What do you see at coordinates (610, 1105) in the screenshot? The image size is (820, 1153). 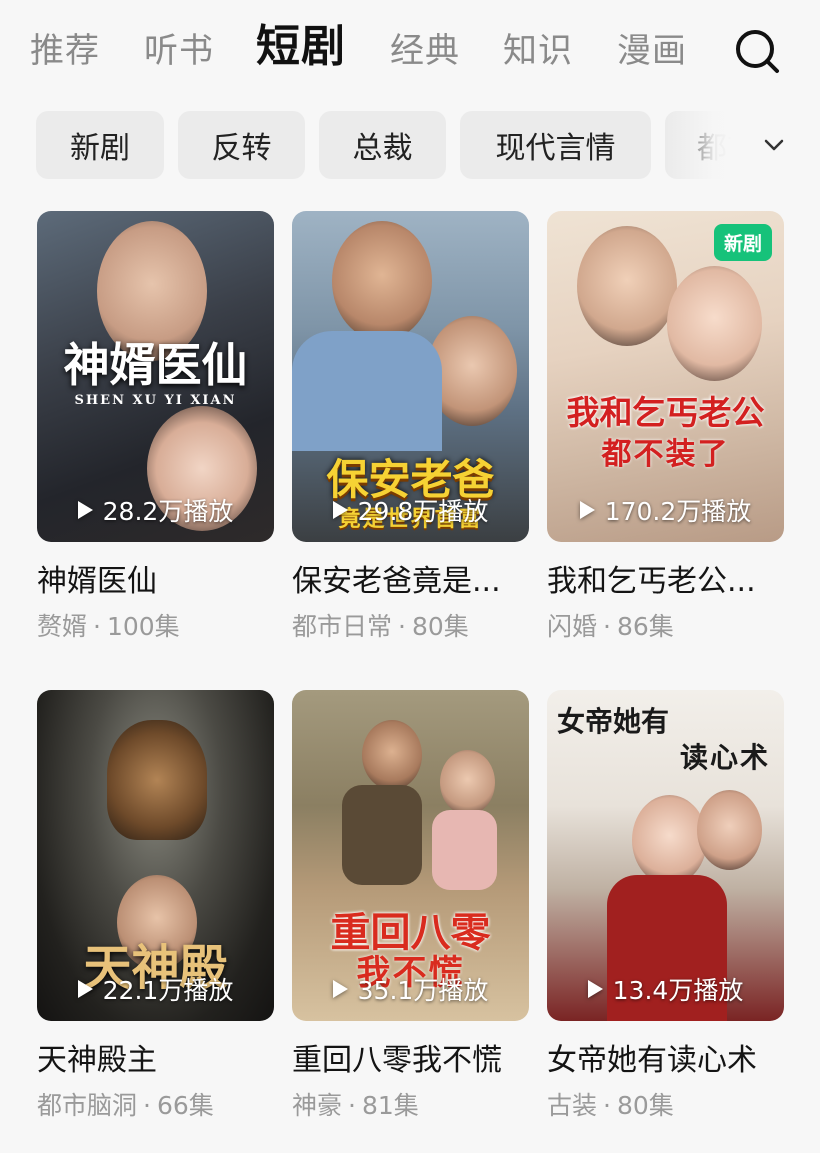 I see `card-meta: 古装 · 80集` at bounding box center [610, 1105].